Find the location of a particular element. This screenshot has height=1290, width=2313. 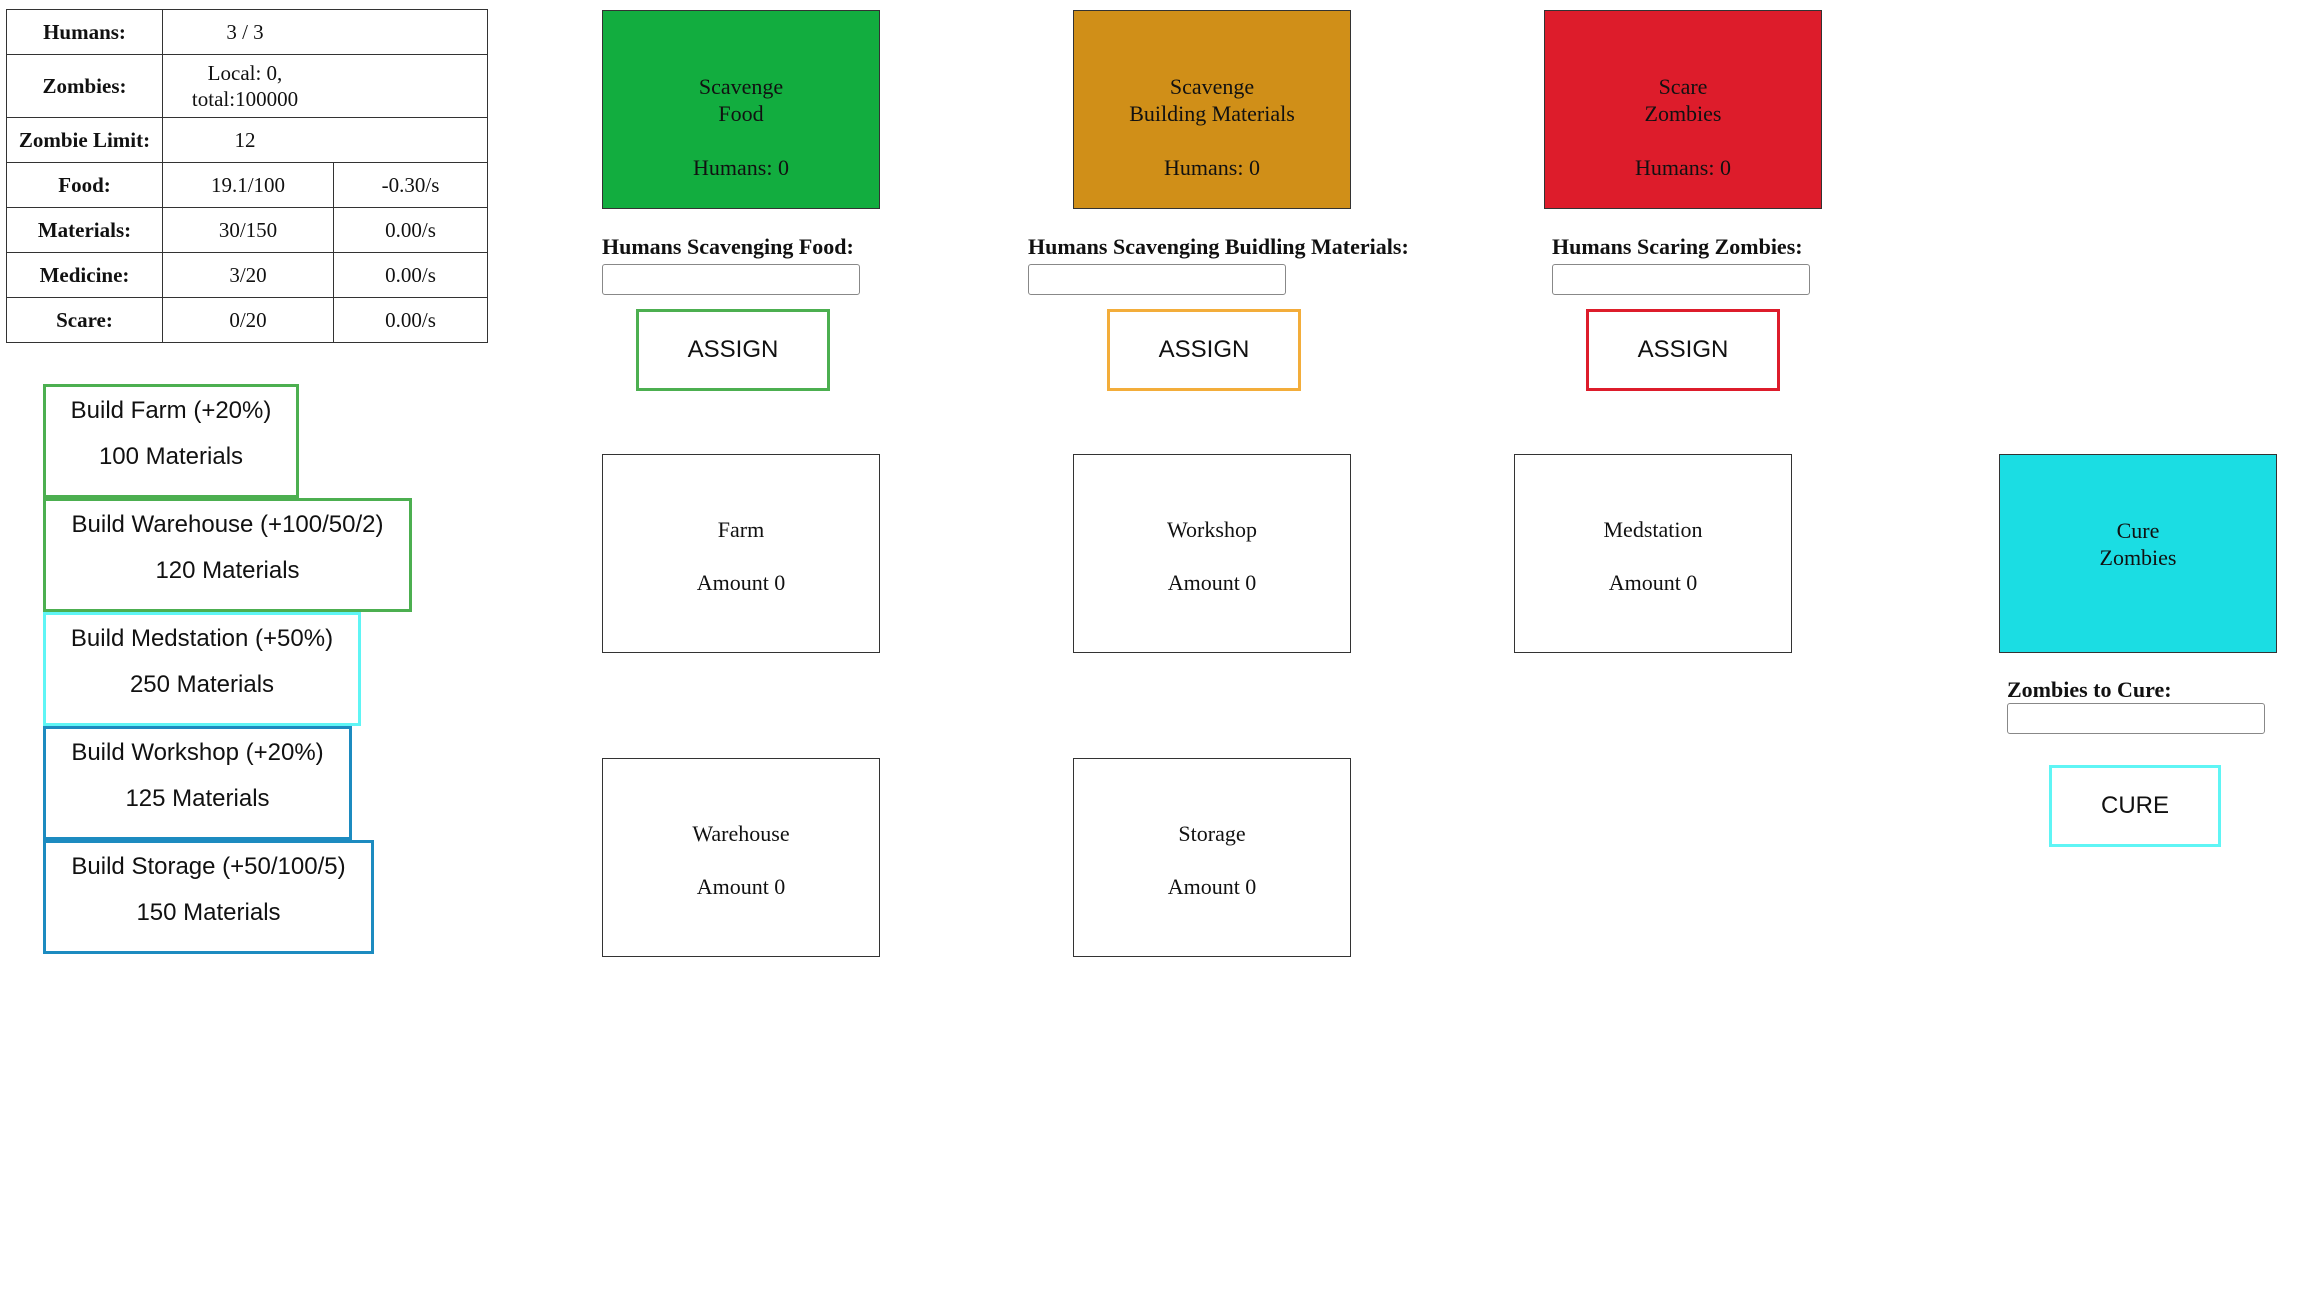

scavenge-materials-line1: Scavenge is located at coordinates (1212, 86).